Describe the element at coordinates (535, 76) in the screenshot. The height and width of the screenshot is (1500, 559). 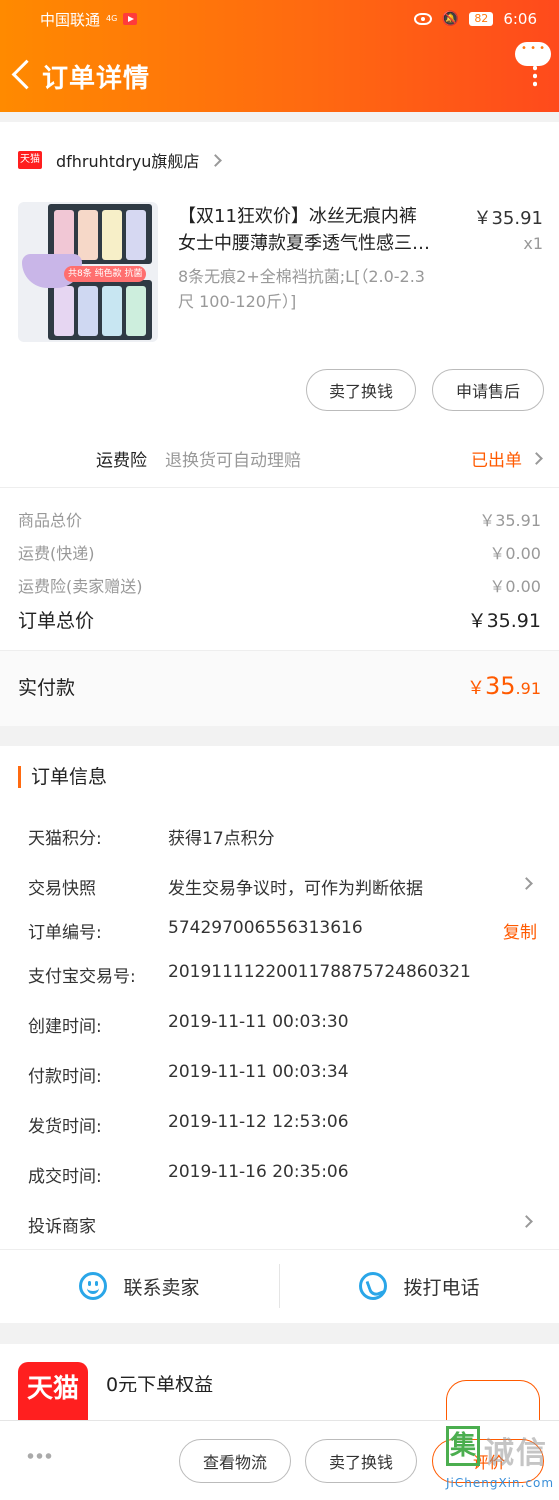
I see `vertical-dots-icon` at that location.